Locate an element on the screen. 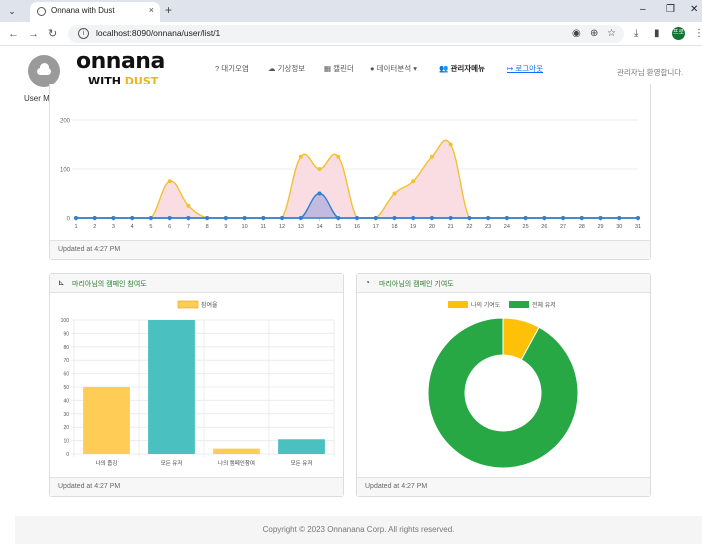  donut-legend-label-1: 전체 유저 is located at coordinates (544, 305).